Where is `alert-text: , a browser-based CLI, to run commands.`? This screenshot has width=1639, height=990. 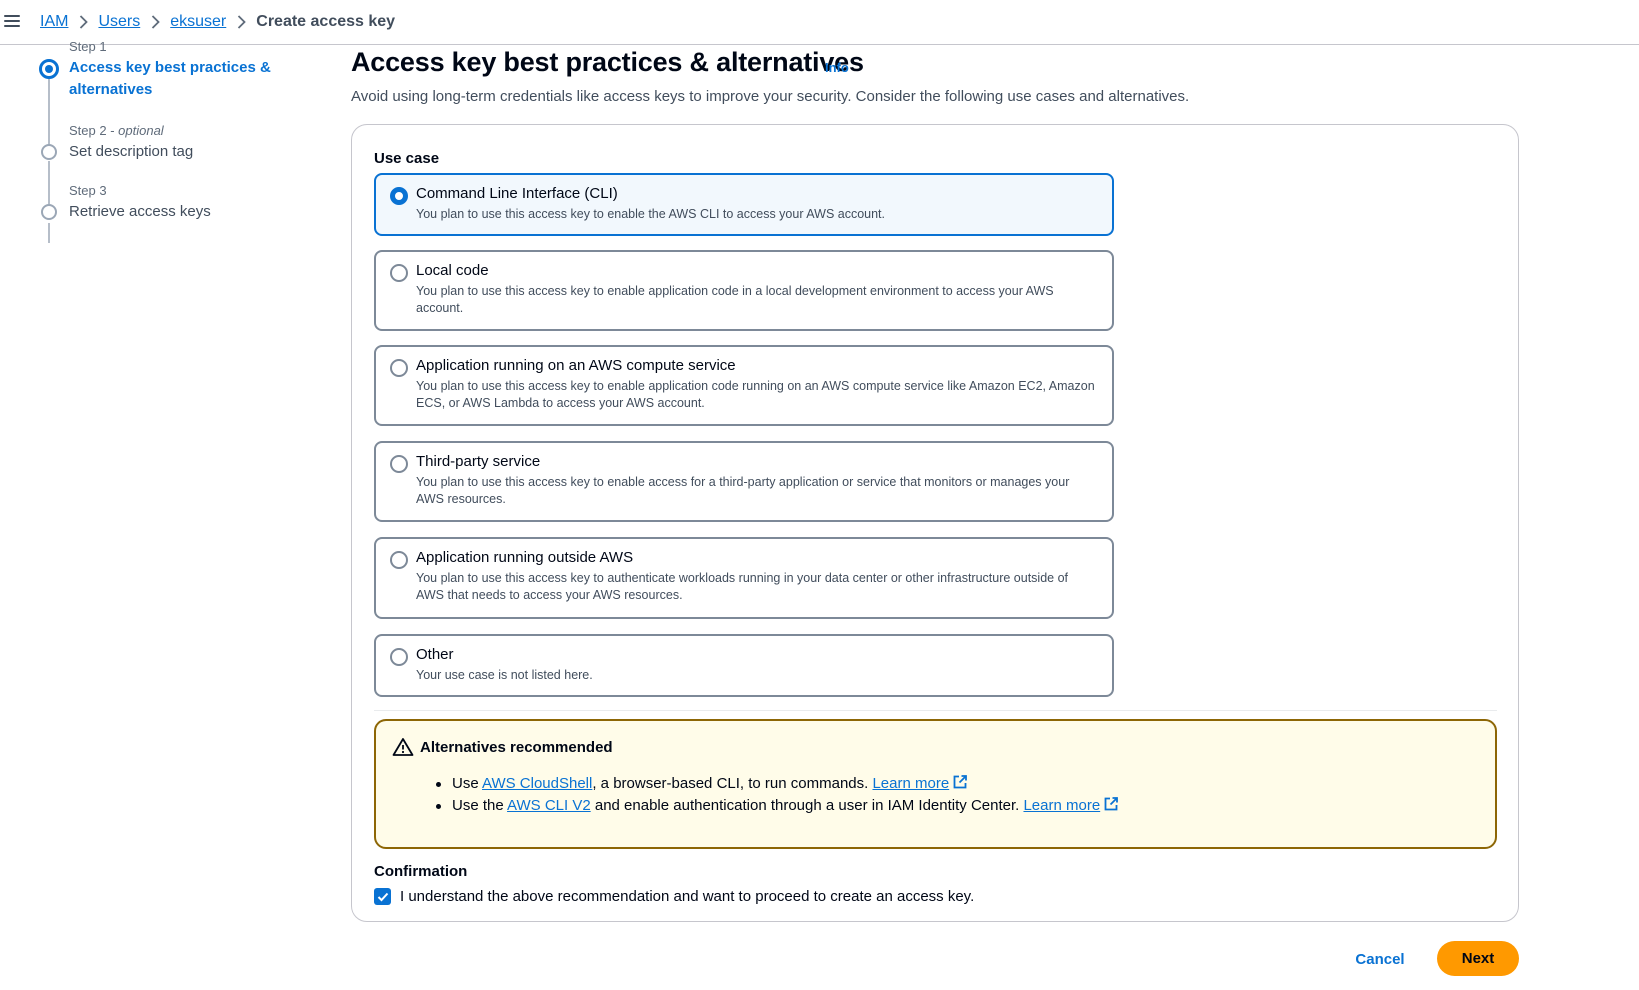
alert-text: , a browser-based CLI, to run commands. is located at coordinates (732, 783).